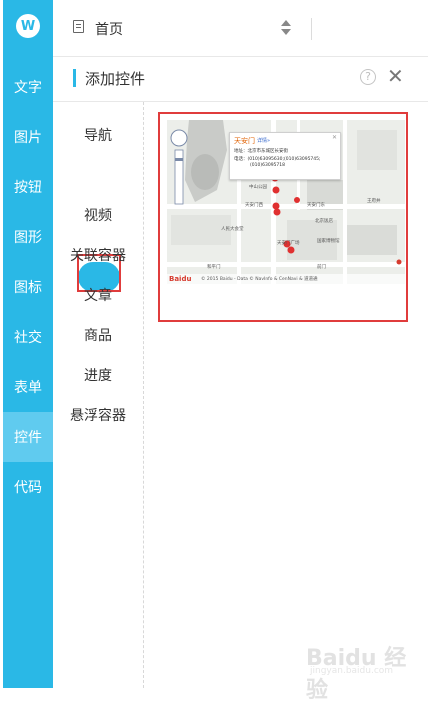 The width and height of the screenshot is (428, 704). What do you see at coordinates (232, 229) in the screenshot?
I see `map-label: 人民大会堂` at bounding box center [232, 229].